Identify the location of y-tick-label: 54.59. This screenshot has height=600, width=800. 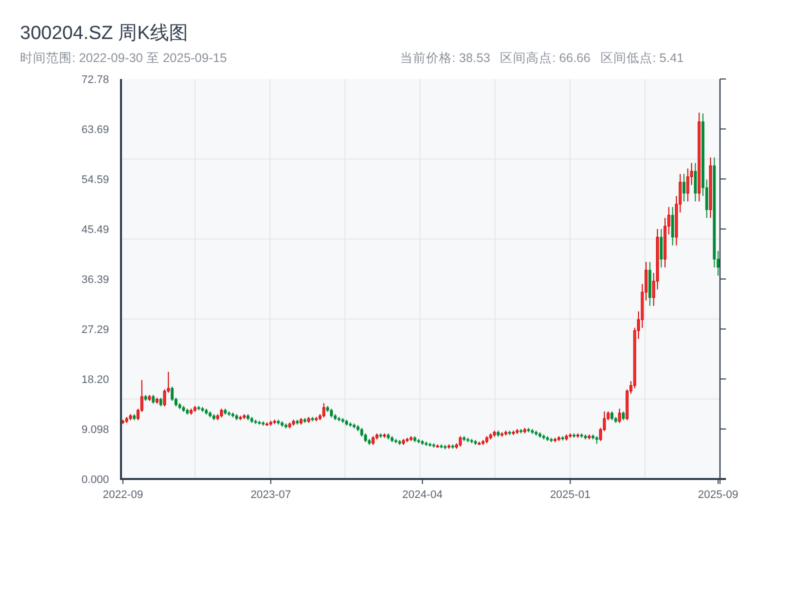
(95, 180).